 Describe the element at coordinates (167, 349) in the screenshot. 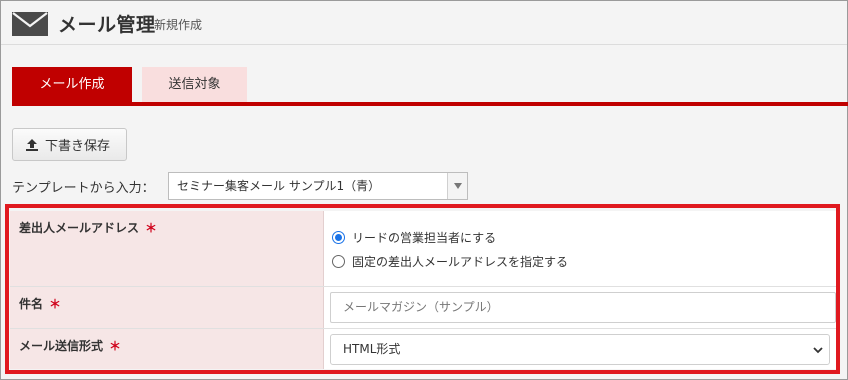

I see `format-label-cell: メール送信形式 ＊` at that location.